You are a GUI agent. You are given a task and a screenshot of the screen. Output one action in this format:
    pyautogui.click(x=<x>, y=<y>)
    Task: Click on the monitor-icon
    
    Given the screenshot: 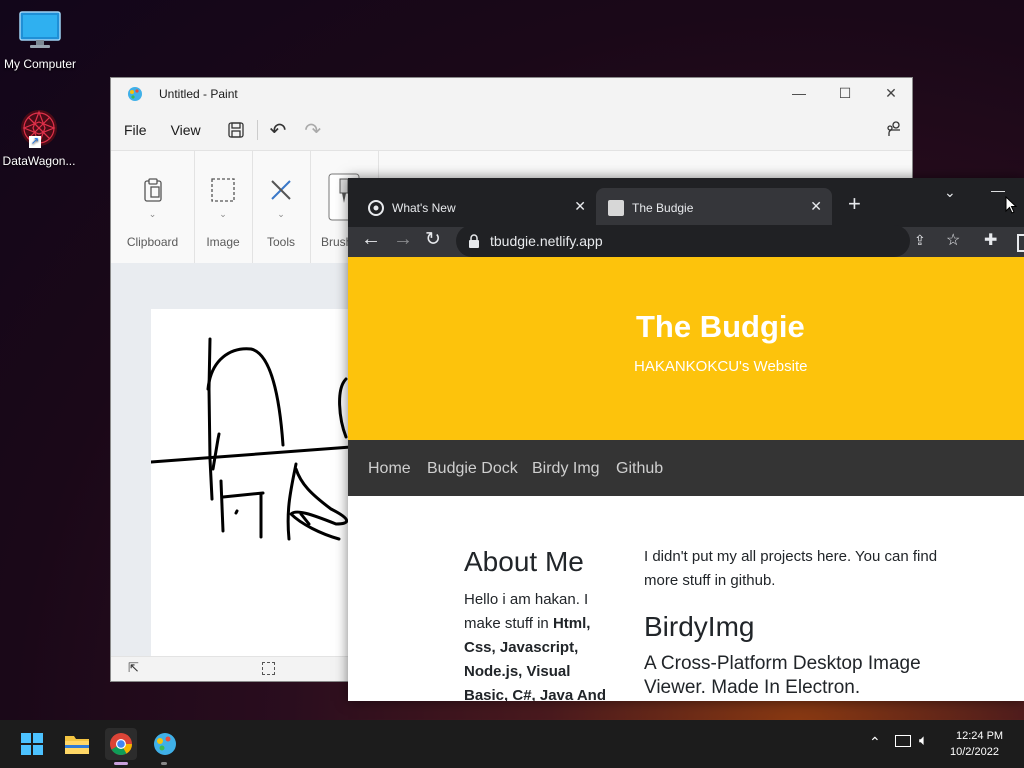 What is the action you would take?
    pyautogui.click(x=40, y=31)
    